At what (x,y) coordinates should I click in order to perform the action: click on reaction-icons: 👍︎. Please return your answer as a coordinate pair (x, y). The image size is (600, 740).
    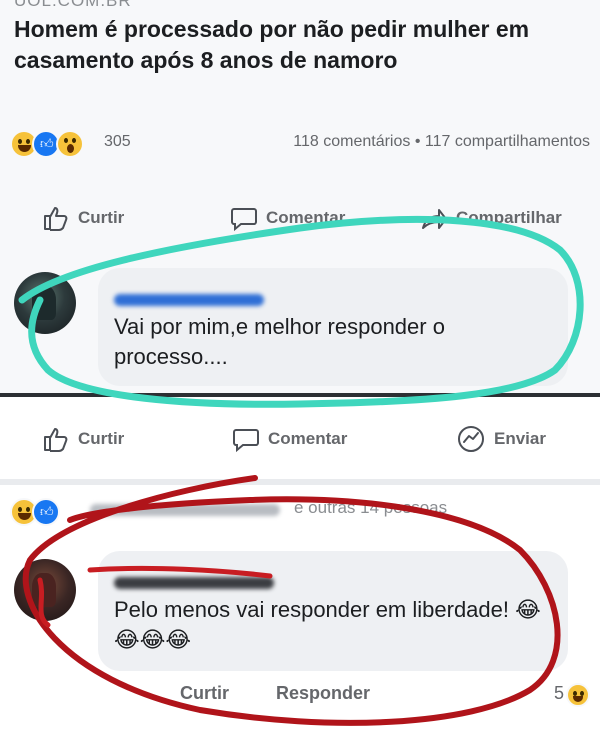
    Looking at the image, I should click on (57, 144).